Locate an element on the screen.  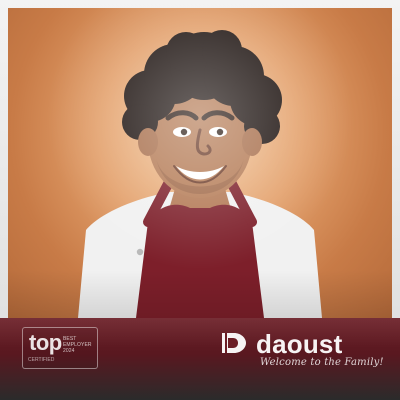
brand-name: daoust is located at coordinates (299, 344).